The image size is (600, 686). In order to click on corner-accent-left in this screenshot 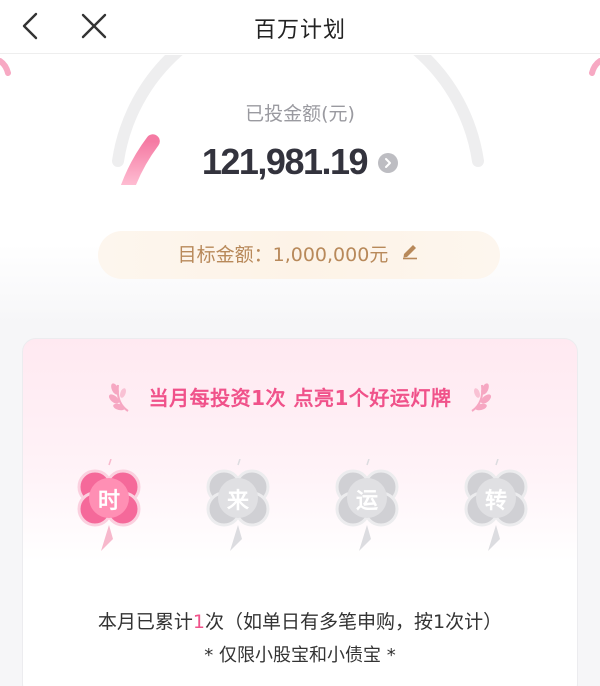, I will do `click(5, 67)`.